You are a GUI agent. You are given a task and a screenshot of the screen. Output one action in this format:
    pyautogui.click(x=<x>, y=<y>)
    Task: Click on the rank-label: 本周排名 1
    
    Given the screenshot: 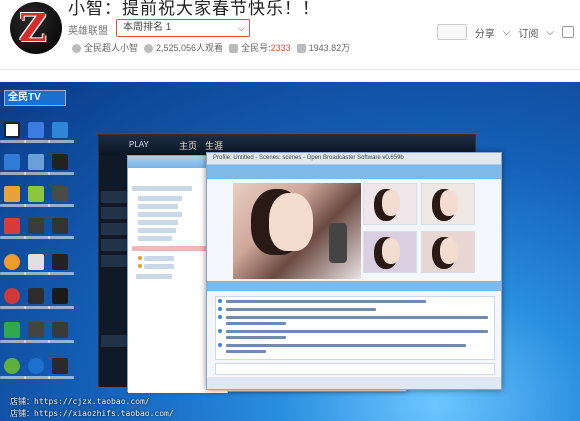 What is the action you would take?
    pyautogui.click(x=147, y=27)
    